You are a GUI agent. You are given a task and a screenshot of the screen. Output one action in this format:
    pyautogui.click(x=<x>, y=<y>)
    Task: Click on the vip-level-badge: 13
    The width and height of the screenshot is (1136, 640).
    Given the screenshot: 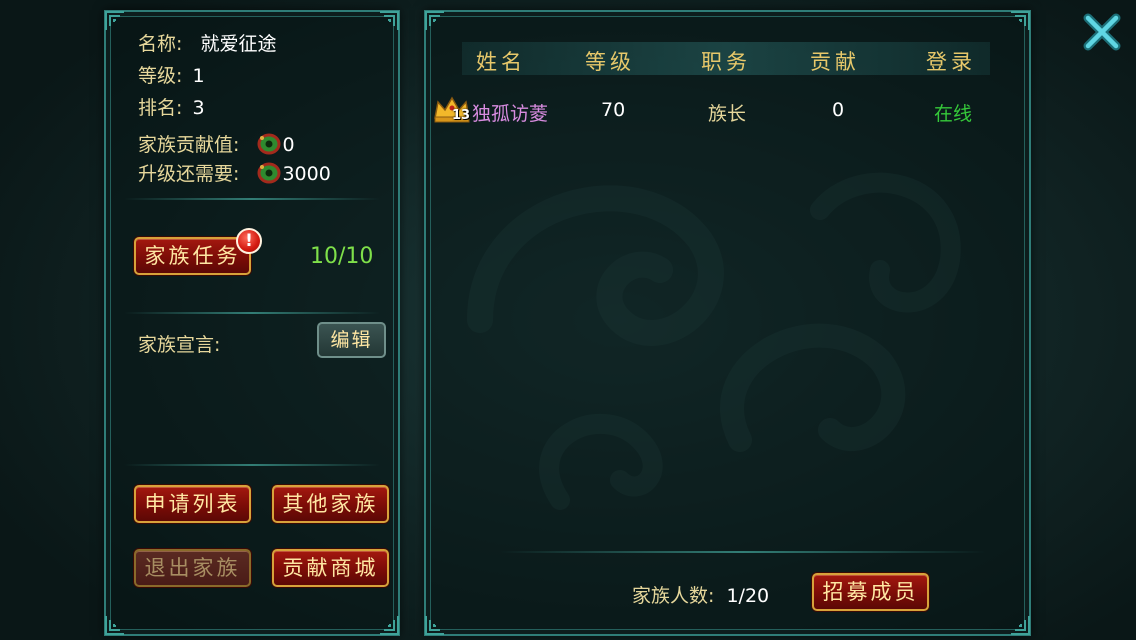 What is the action you would take?
    pyautogui.click(x=461, y=115)
    